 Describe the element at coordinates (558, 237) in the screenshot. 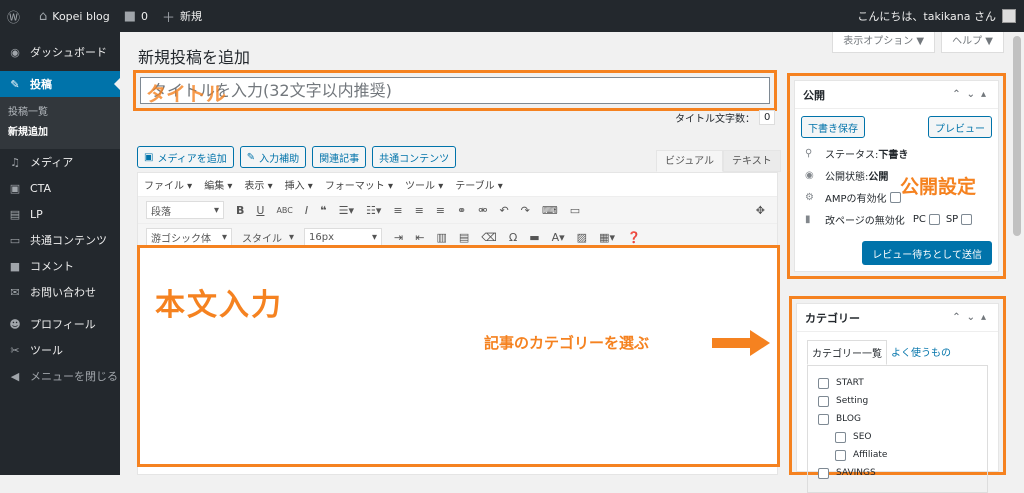

I see `text-color-icon: A▾` at that location.